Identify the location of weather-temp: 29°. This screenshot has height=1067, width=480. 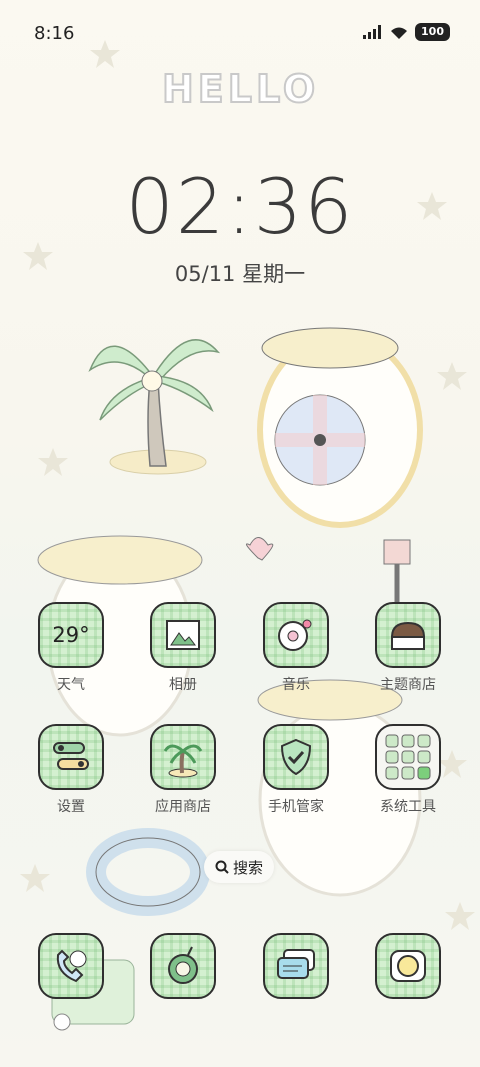
(71, 635).